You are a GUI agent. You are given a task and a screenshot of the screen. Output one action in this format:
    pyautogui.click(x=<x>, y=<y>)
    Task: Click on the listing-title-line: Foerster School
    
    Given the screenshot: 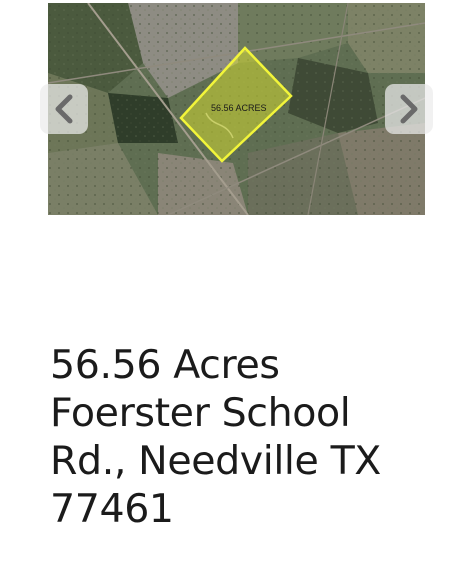 What is the action you would take?
    pyautogui.click(x=200, y=413)
    